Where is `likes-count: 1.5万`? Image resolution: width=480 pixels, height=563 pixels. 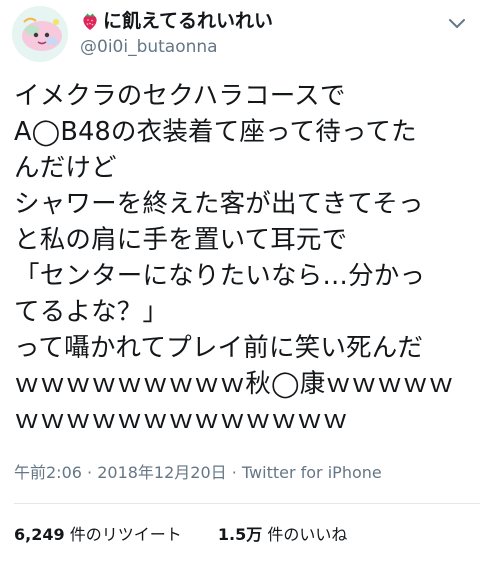 likes-count: 1.5万 is located at coordinates (240, 534).